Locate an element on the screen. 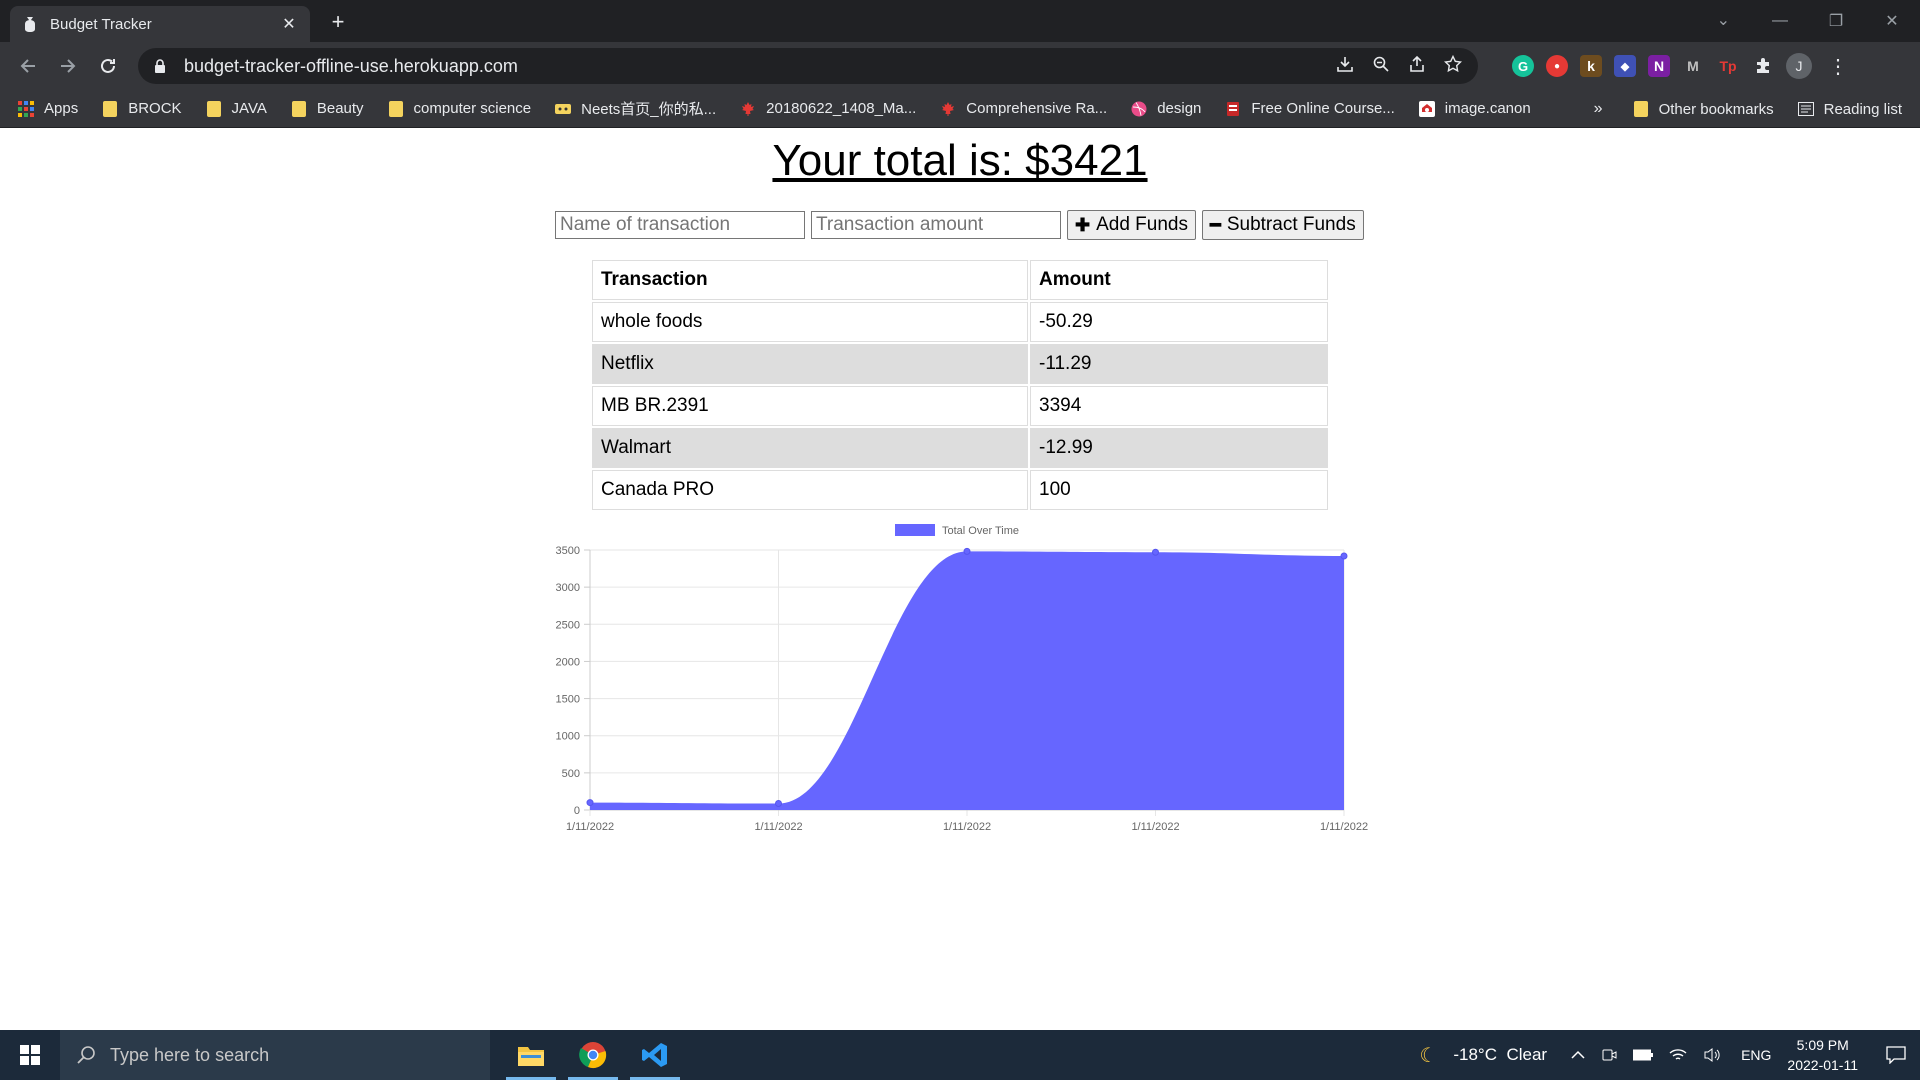 The image size is (1920, 1080). y-tick-label: 1000 is located at coordinates (568, 737).